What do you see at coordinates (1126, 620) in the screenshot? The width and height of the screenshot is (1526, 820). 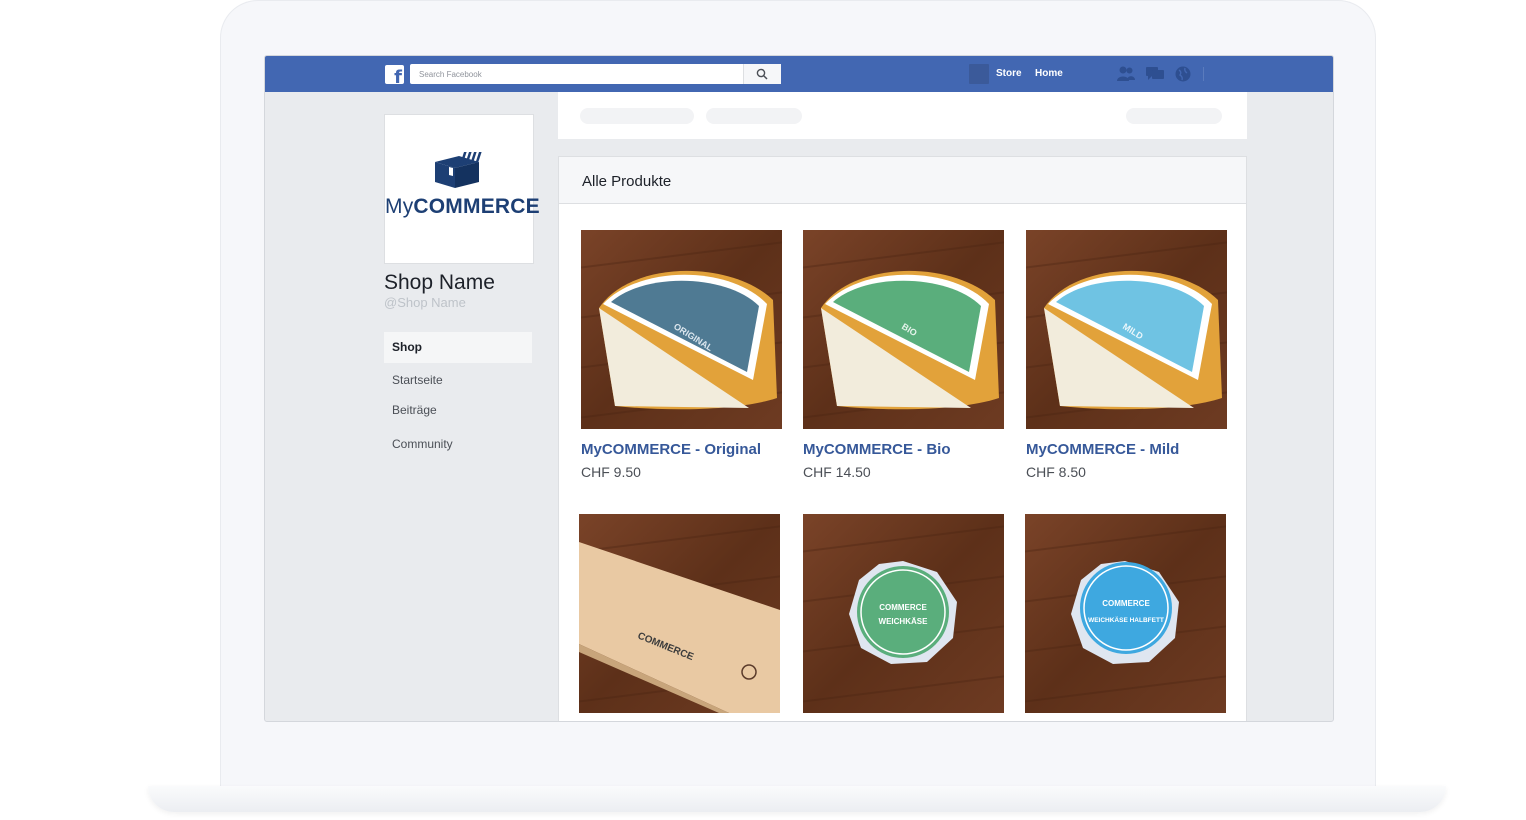 I see `svg-text: WEICHKÄSE HALBFETT` at bounding box center [1126, 620].